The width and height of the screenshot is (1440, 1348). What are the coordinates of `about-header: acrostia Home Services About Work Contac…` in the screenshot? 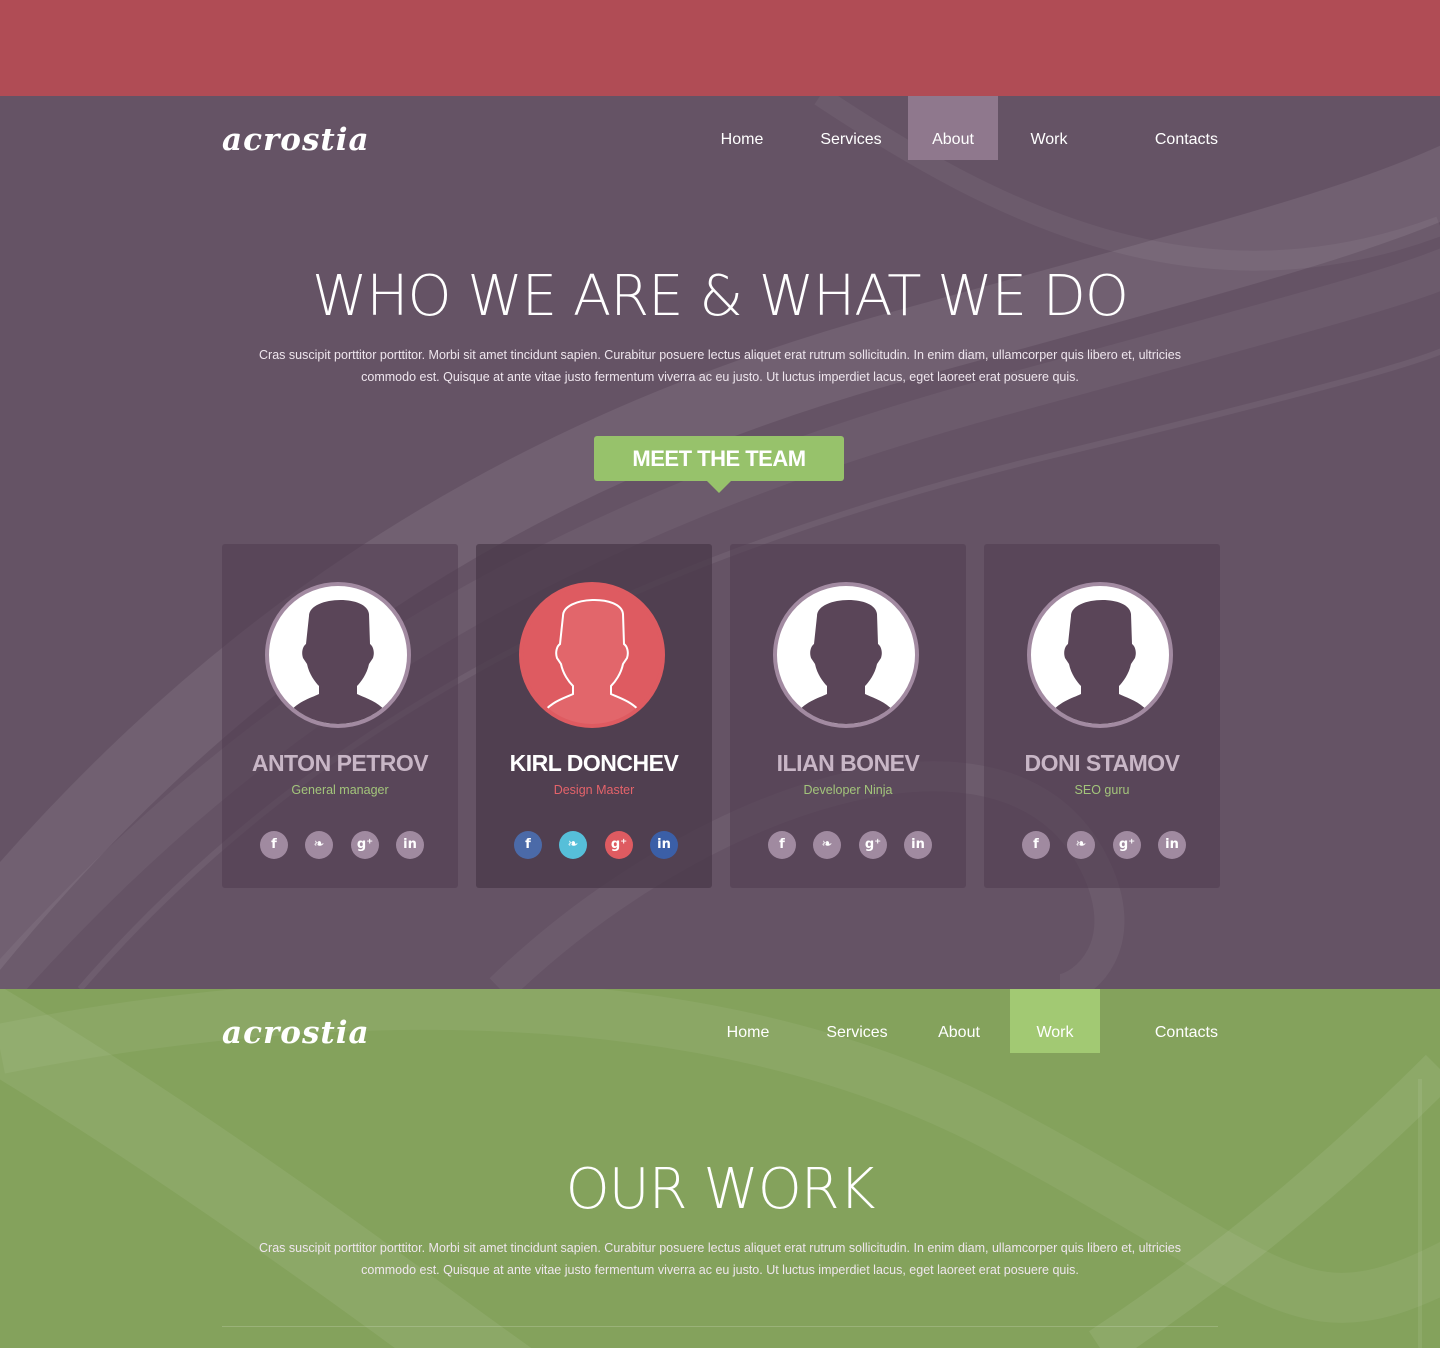 It's located at (720, 128).